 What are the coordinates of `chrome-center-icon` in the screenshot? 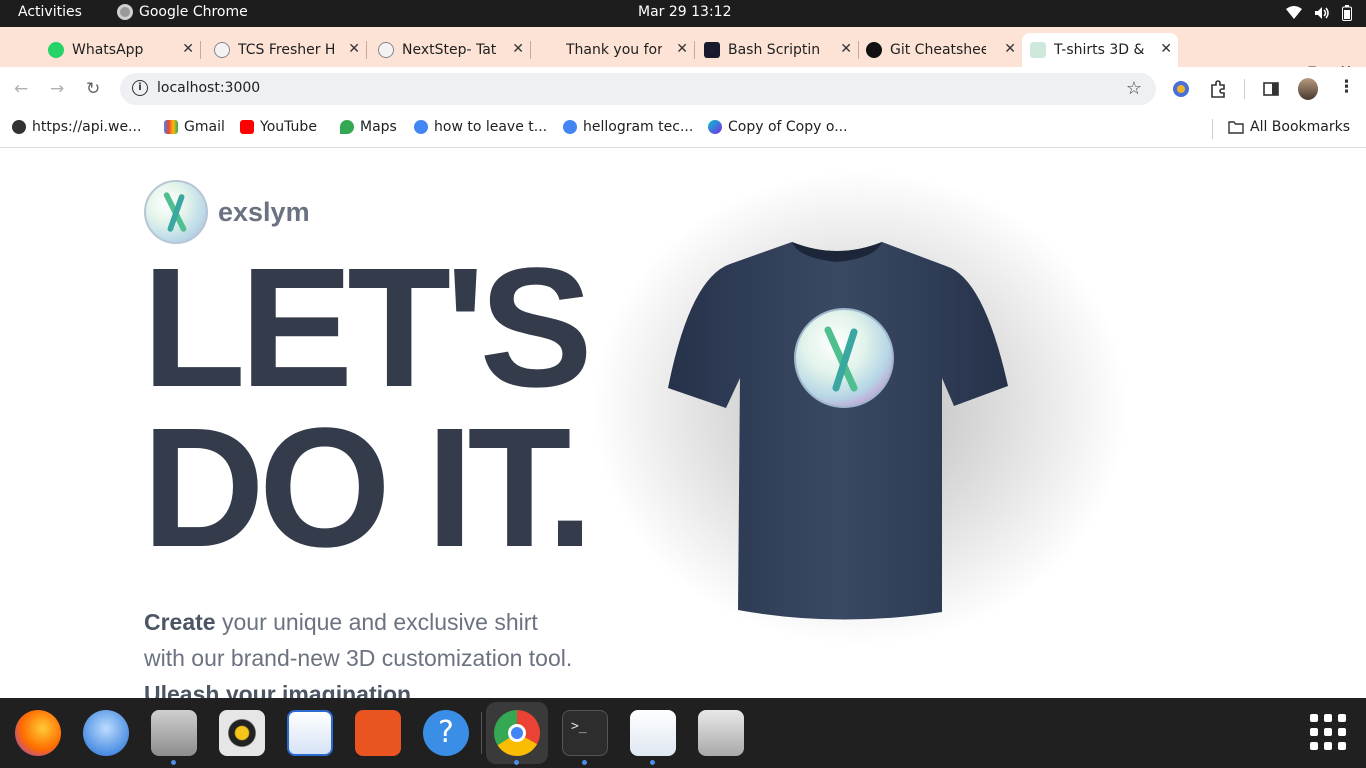 It's located at (517, 733).